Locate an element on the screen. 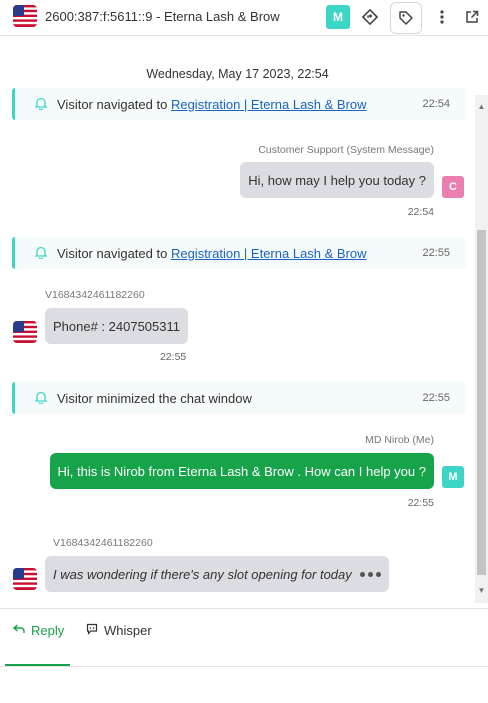  event-time: 22:54 is located at coordinates (436, 104).